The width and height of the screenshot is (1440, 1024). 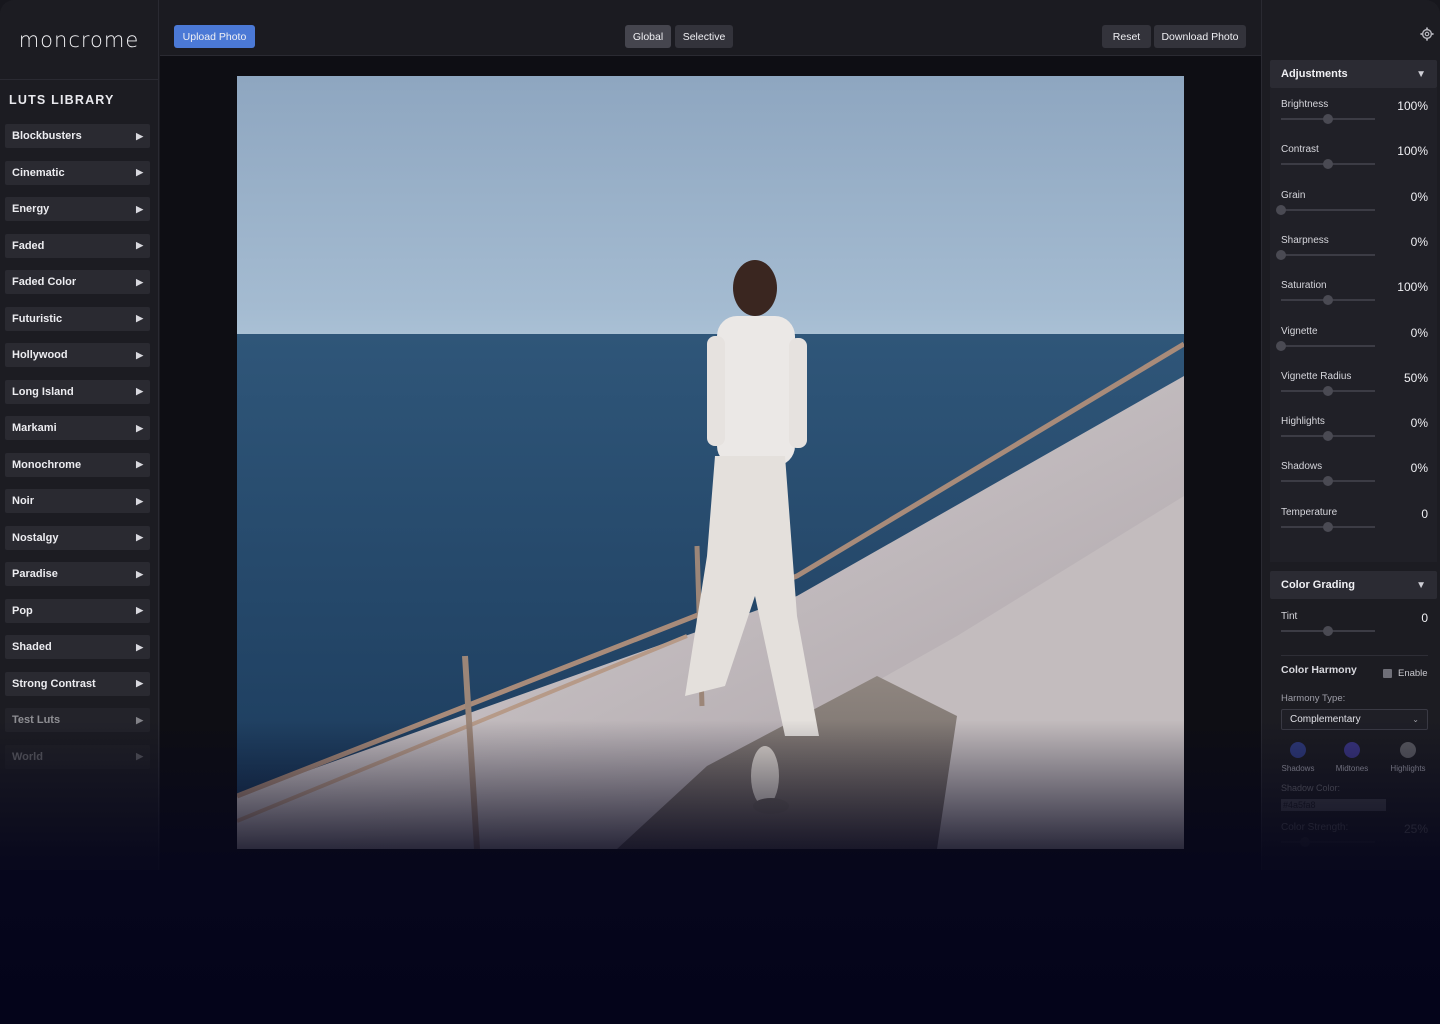 What do you see at coordinates (23, 501) in the screenshot?
I see `lut-item-label: Noir` at bounding box center [23, 501].